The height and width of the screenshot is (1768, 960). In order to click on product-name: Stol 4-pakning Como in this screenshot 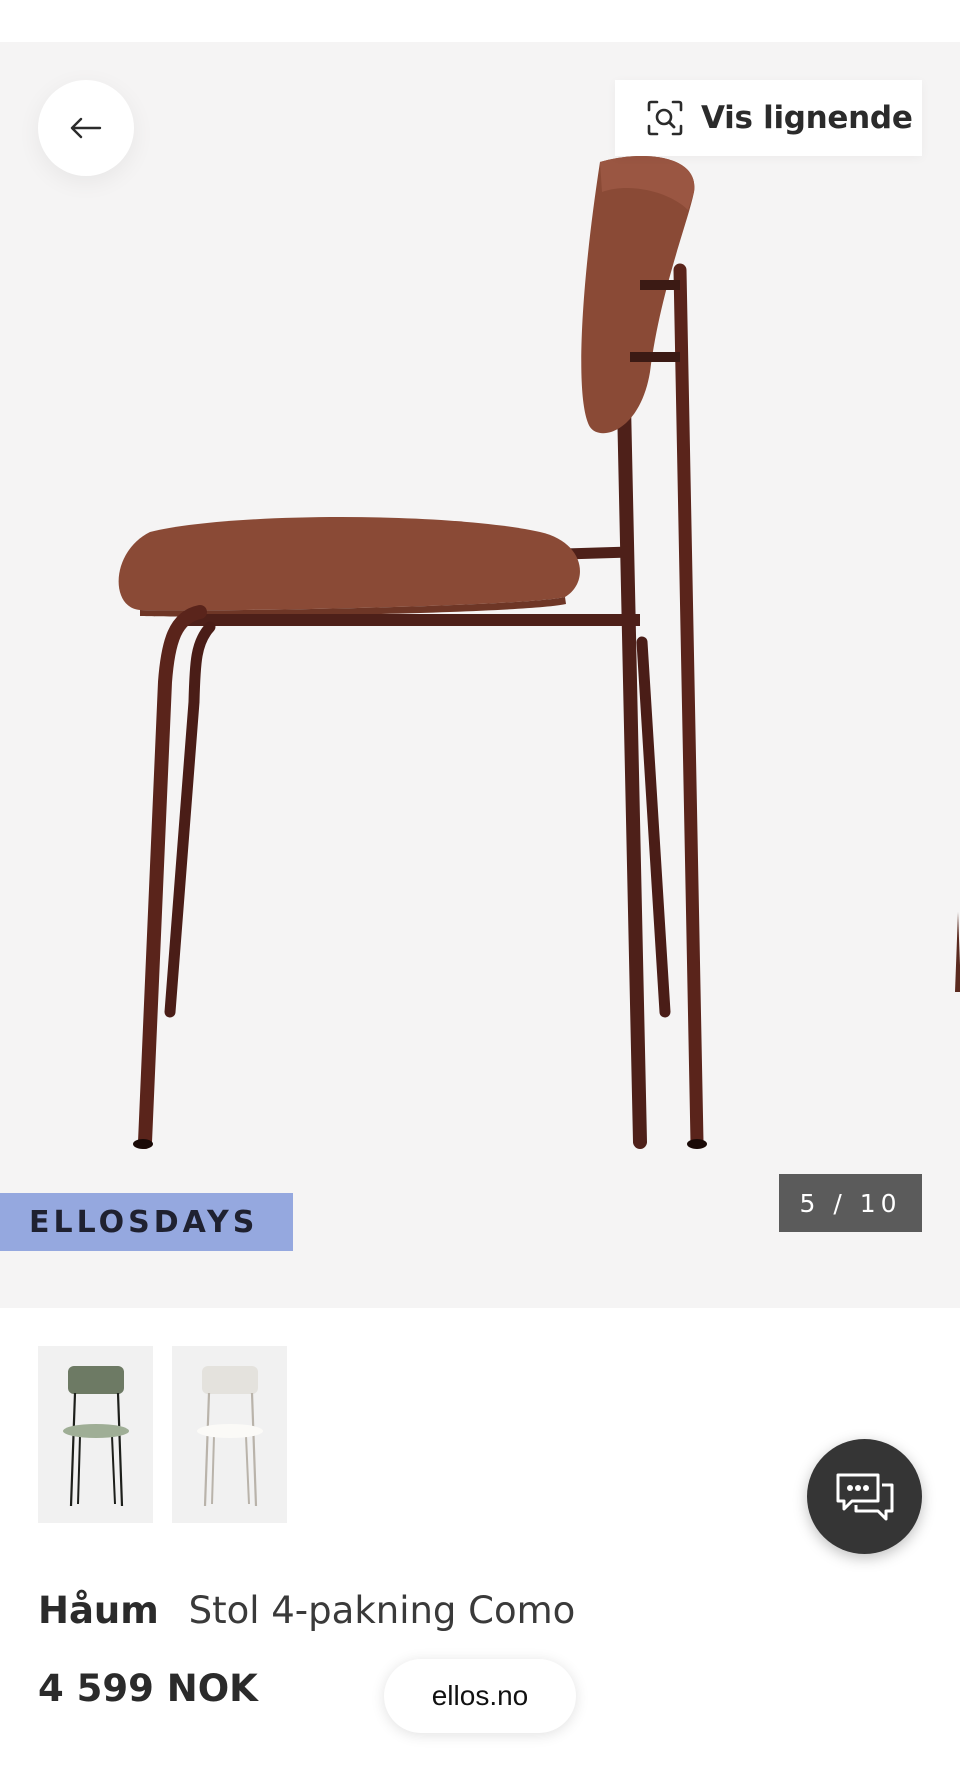, I will do `click(382, 1610)`.